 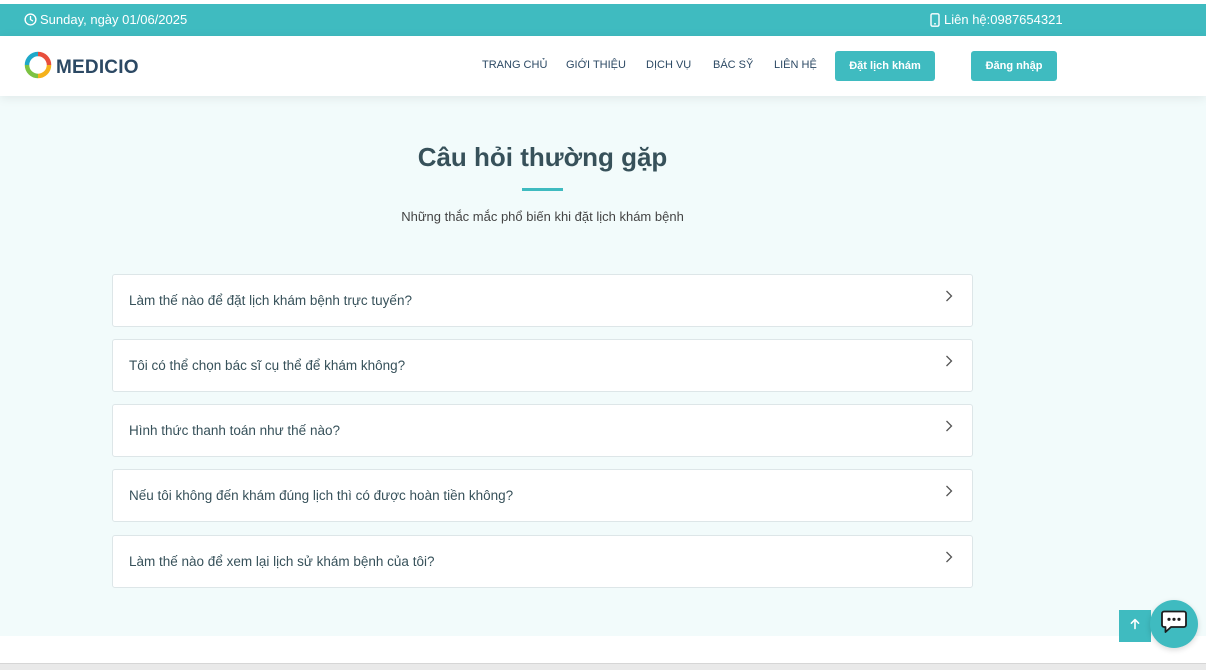 I want to click on nav-contact: LIÊN HỆ, so click(x=795, y=65).